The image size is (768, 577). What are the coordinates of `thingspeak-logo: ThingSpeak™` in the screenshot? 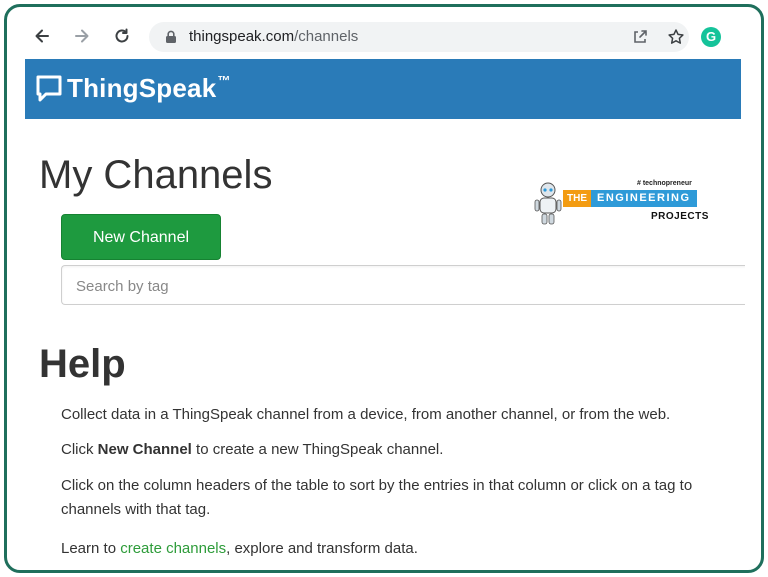 It's located at (149, 88).